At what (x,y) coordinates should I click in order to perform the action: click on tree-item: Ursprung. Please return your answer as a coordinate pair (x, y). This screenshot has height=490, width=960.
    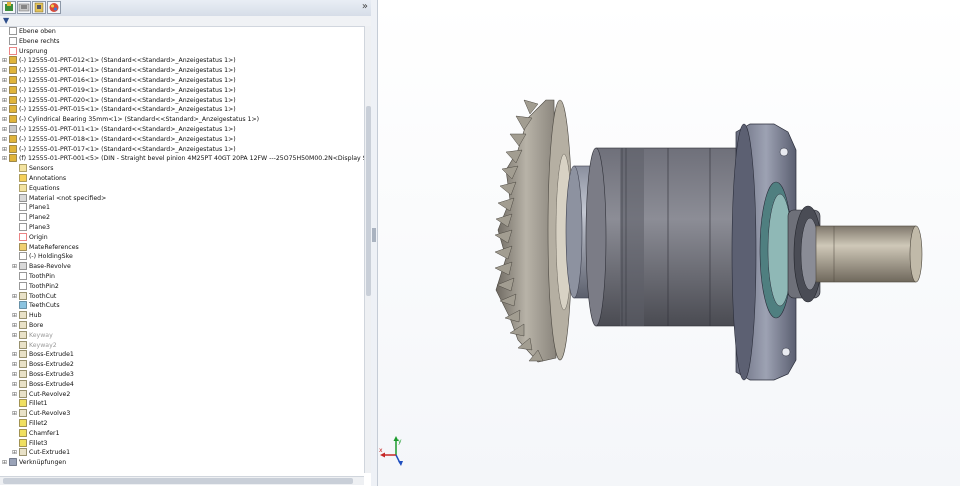
    Looking at the image, I should click on (25, 51).